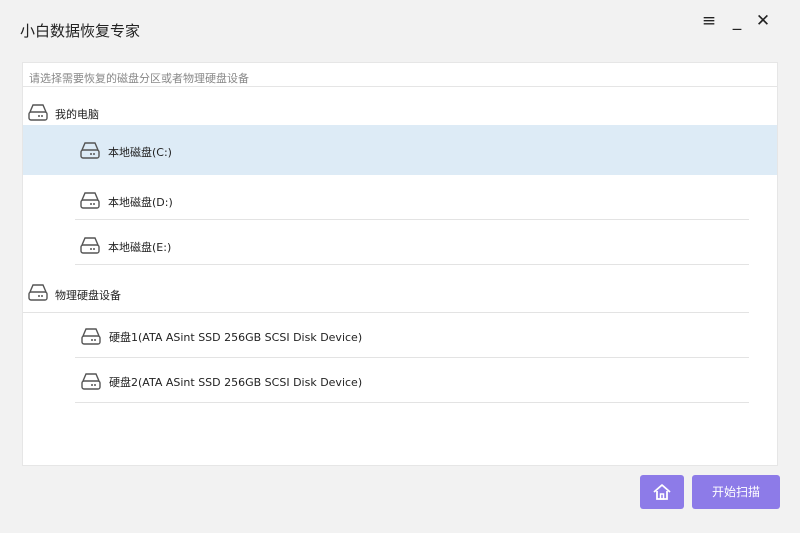  I want to click on group-label: 我的电脑, so click(77, 114).